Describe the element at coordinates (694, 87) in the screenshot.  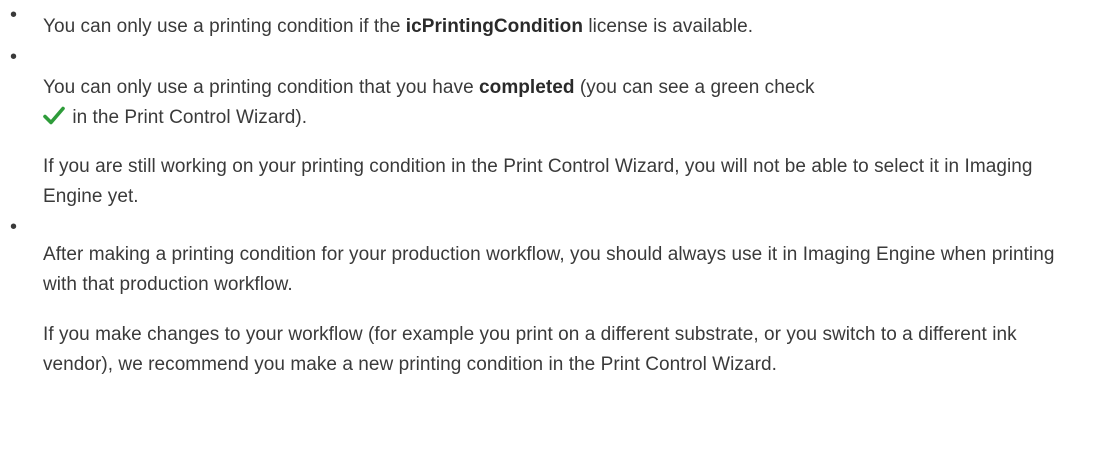
I see `completed-text-mid: (you can see a green check` at that location.